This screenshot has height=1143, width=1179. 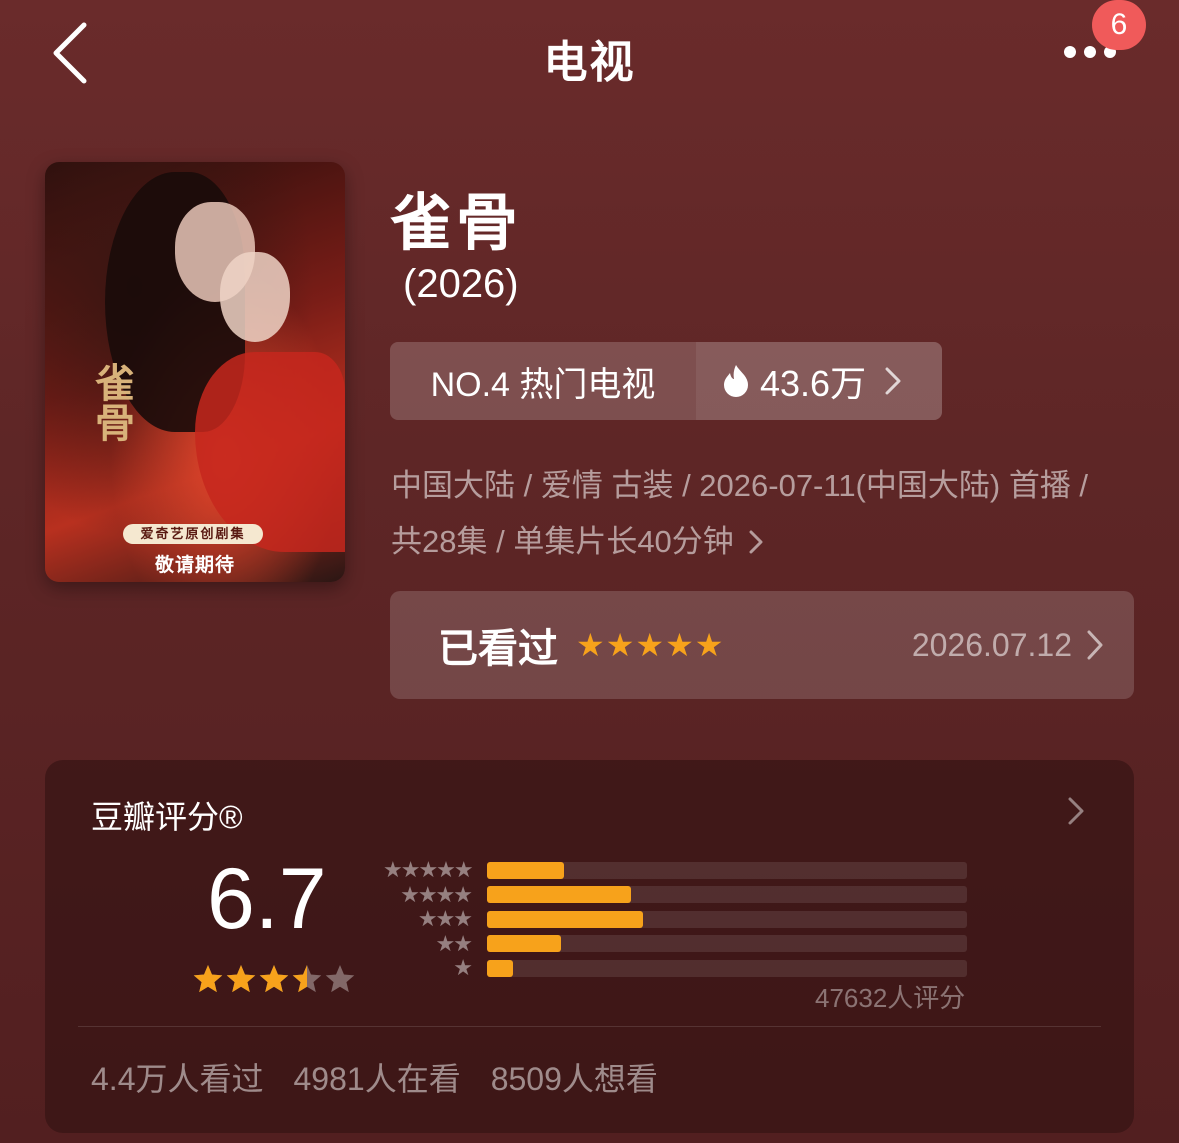 I want to click on rating-count: 47632人评分, so click(x=890, y=998).